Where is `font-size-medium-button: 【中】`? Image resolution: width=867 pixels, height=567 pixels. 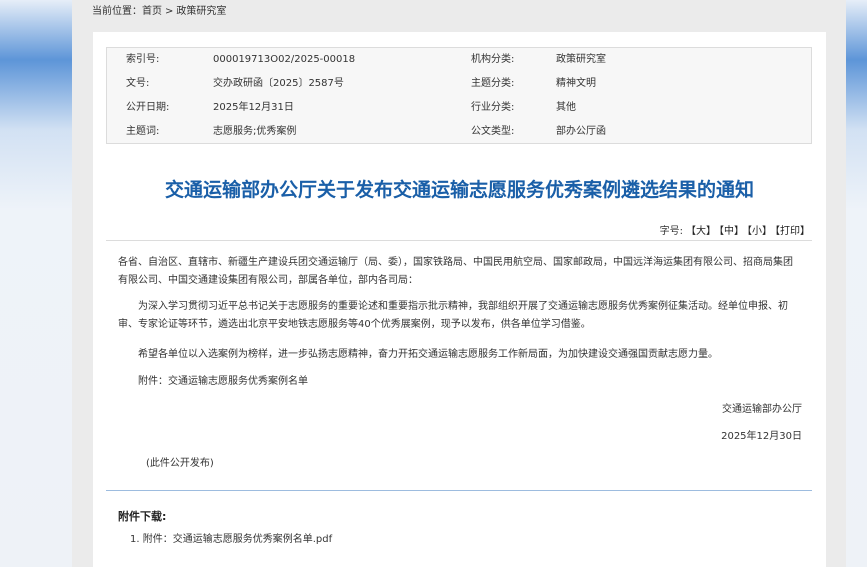 font-size-medium-button: 【中】 is located at coordinates (731, 231).